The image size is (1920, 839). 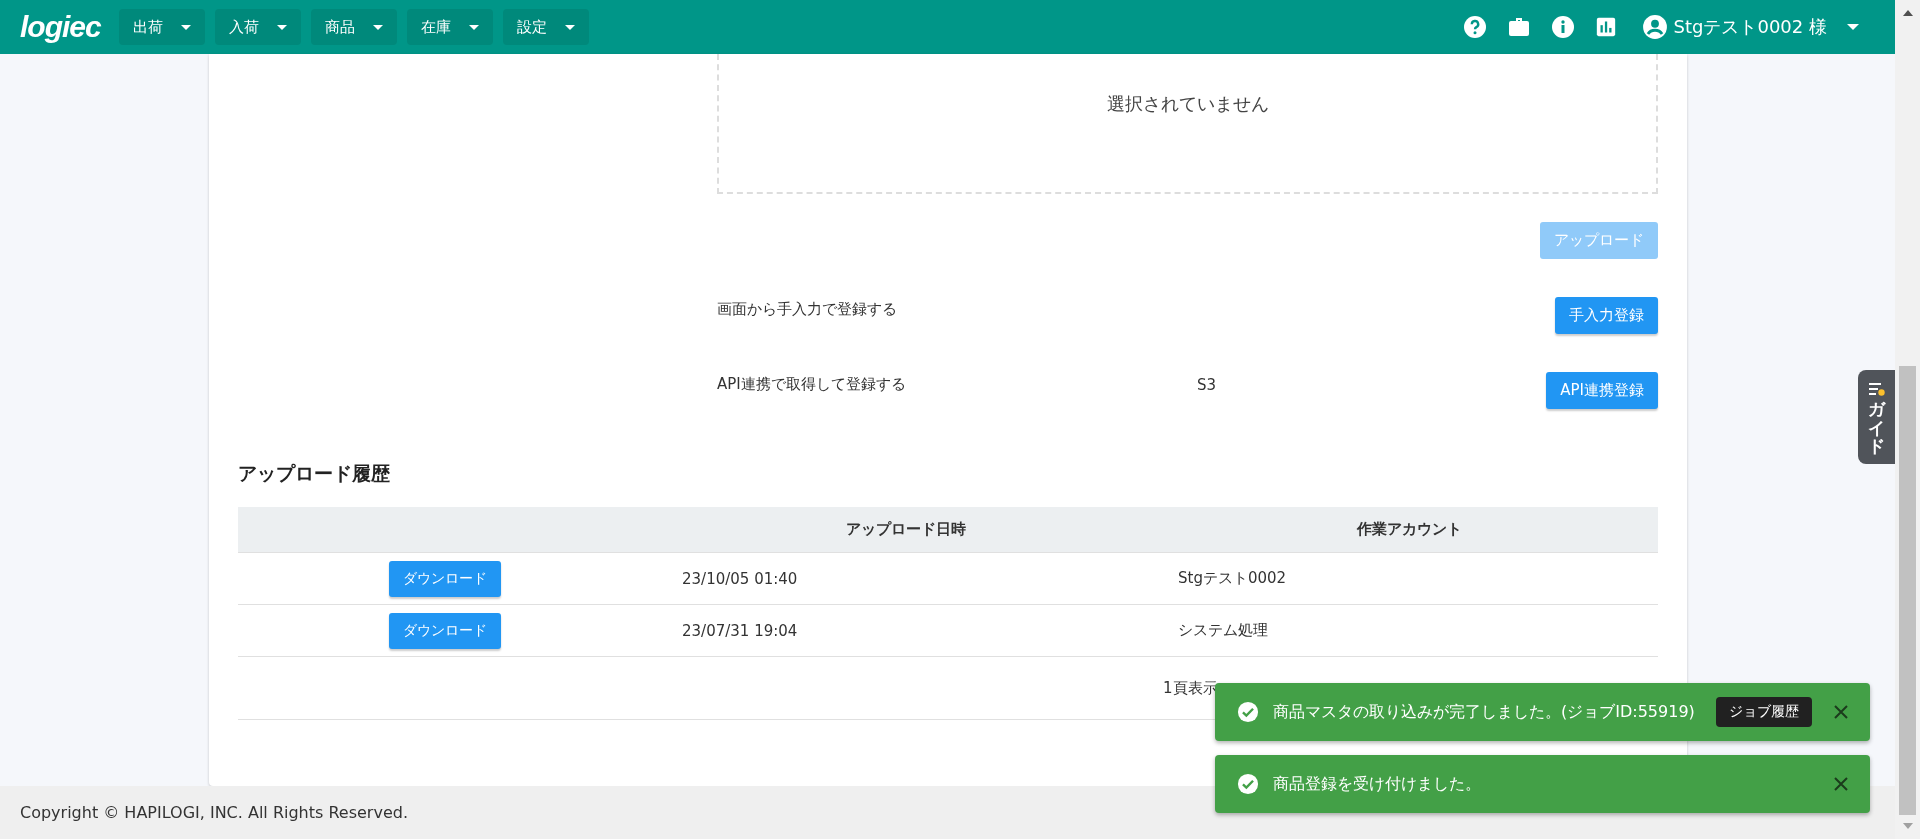 What do you see at coordinates (1518, 27) in the screenshot?
I see `briefcase-icon` at bounding box center [1518, 27].